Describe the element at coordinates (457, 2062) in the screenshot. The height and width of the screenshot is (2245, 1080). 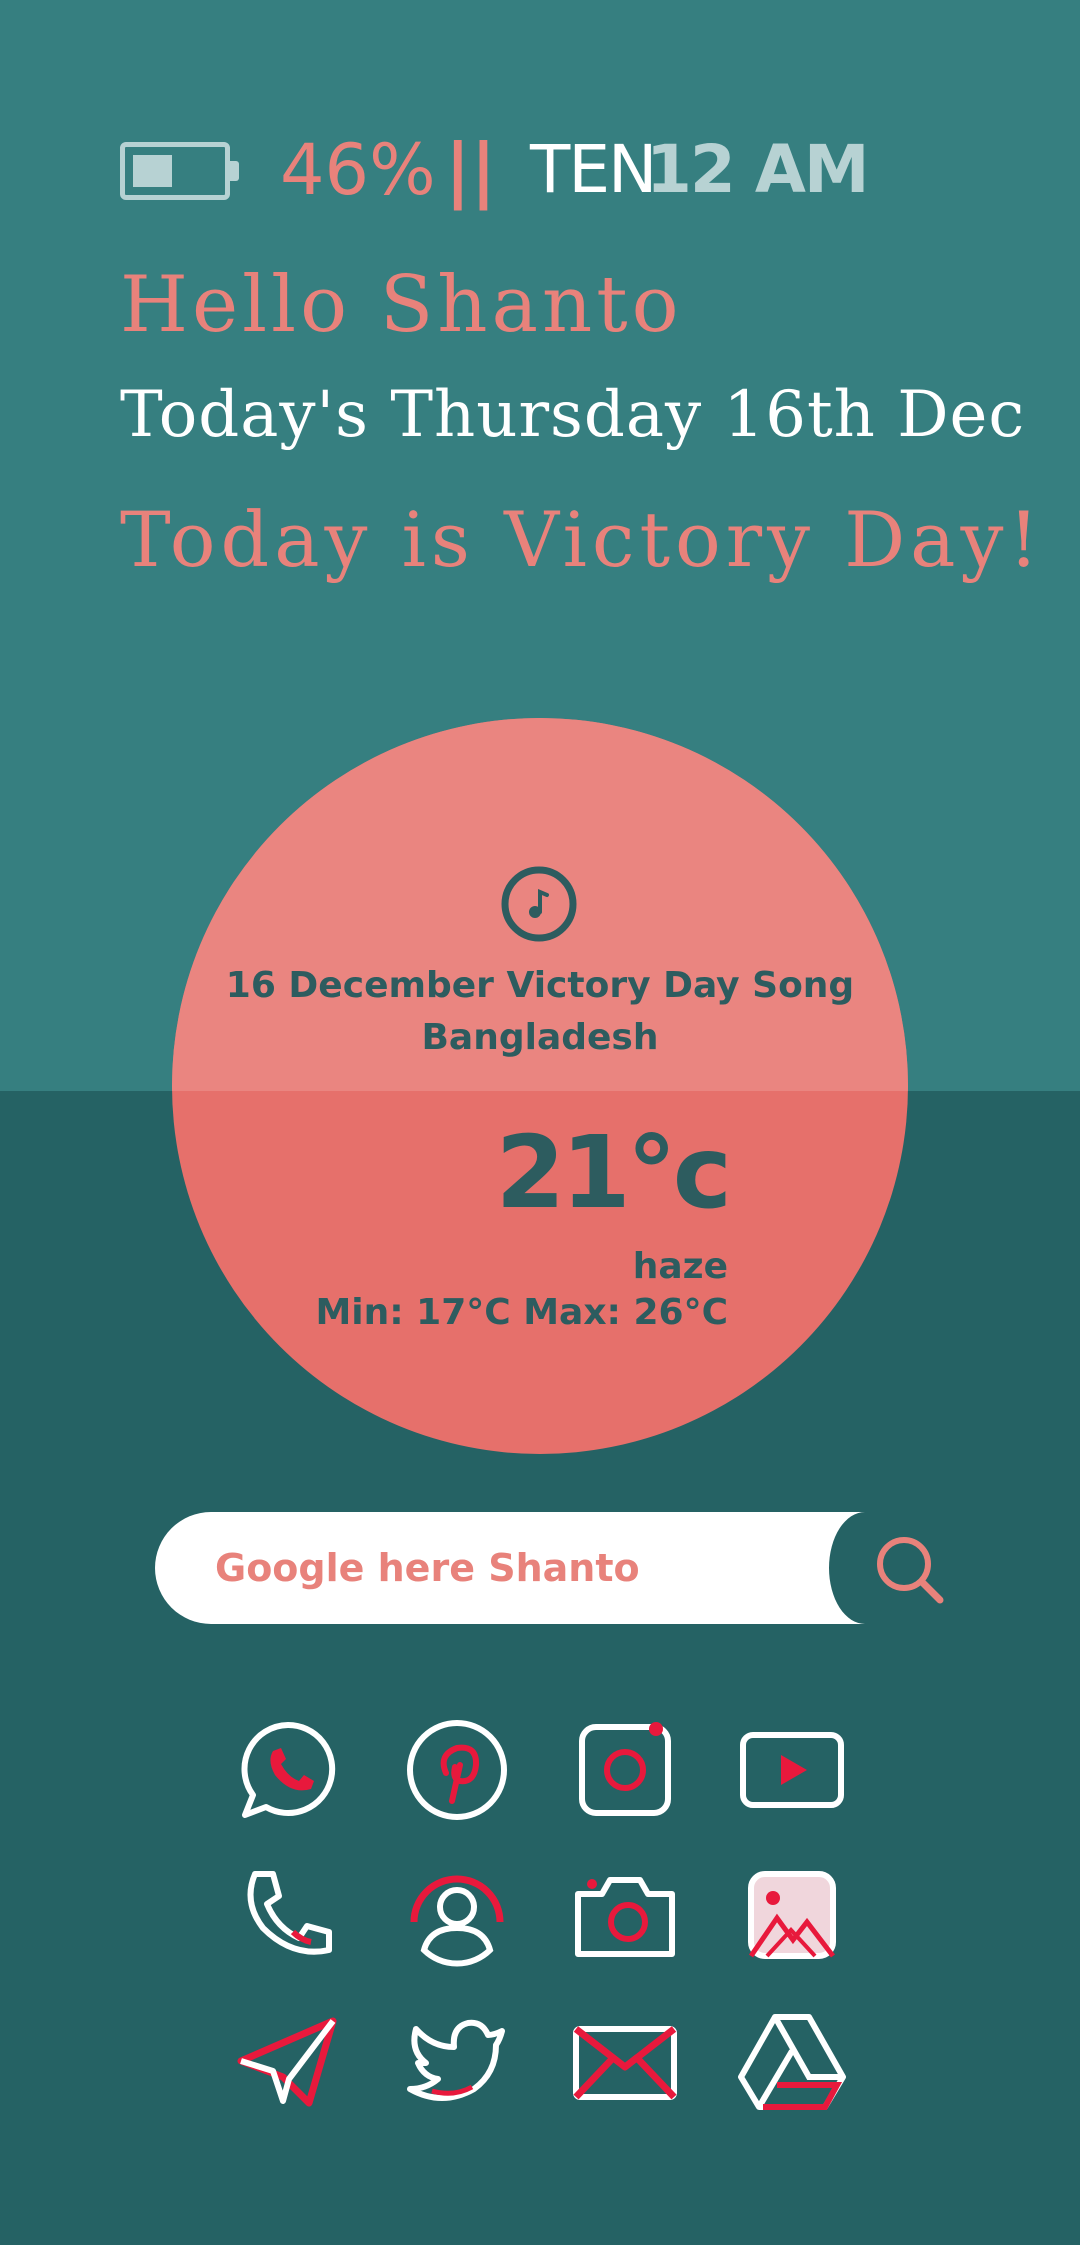
I see `twitter-icon` at that location.